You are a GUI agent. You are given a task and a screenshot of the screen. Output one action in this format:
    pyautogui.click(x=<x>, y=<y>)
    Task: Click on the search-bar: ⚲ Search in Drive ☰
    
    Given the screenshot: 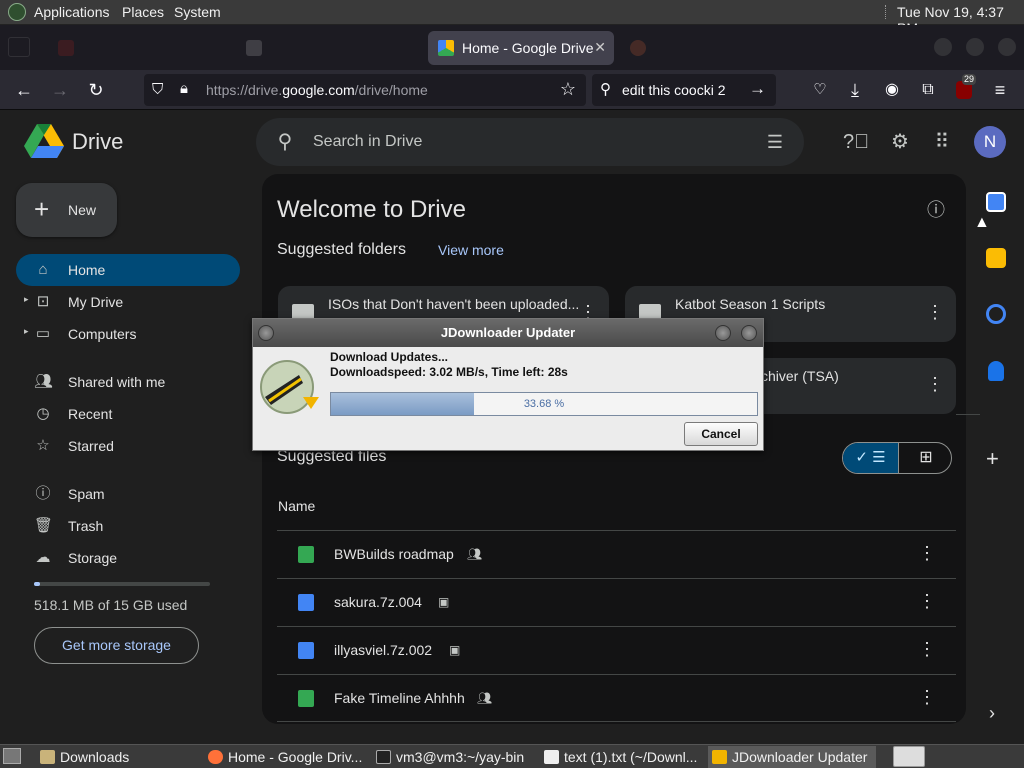 What is the action you would take?
    pyautogui.click(x=530, y=142)
    